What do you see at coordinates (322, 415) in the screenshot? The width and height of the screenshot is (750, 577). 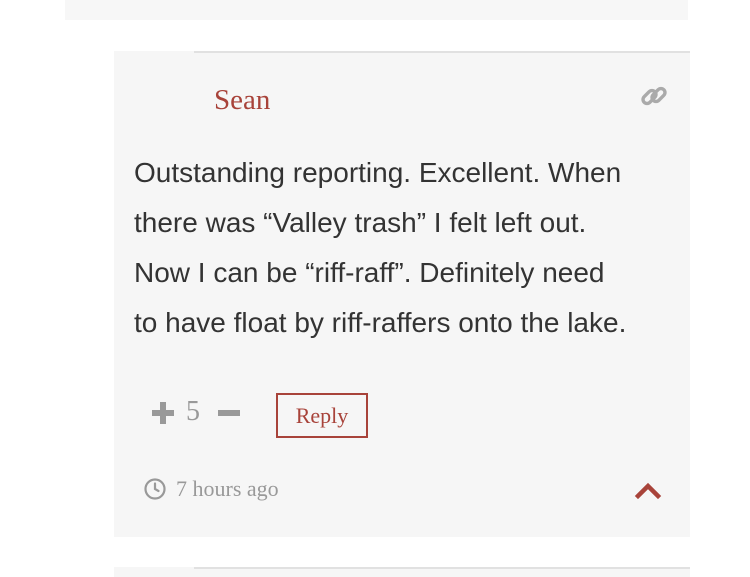 I see `reply-button: Reply` at bounding box center [322, 415].